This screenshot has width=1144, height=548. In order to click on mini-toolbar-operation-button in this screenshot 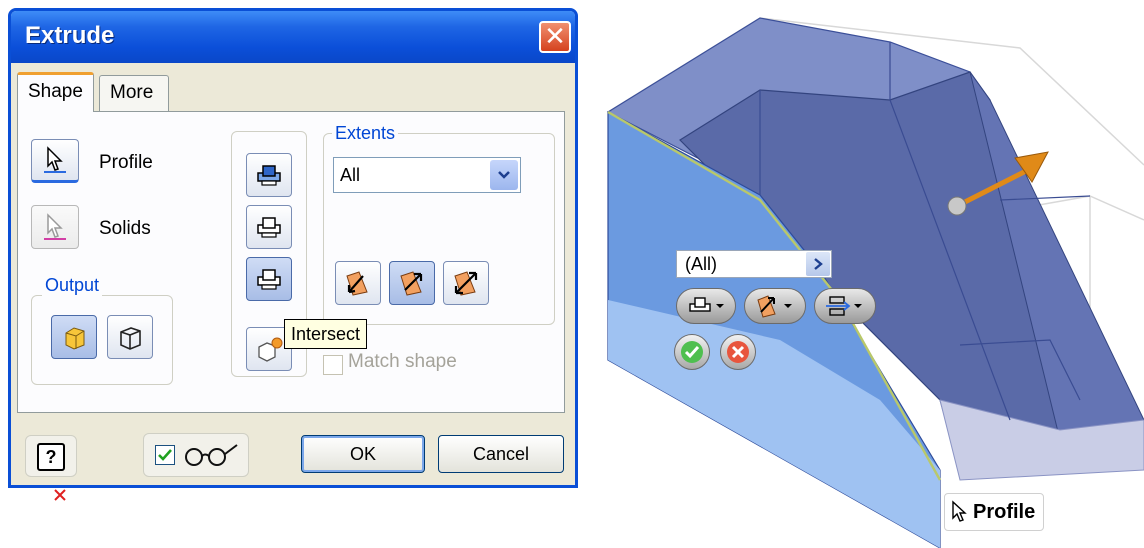, I will do `click(706, 306)`.